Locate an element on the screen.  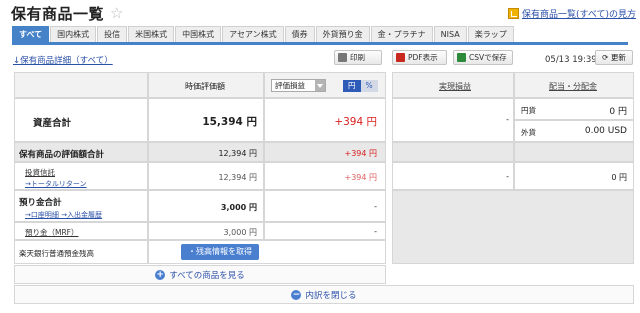
pdf-icon is located at coordinates (400, 57).